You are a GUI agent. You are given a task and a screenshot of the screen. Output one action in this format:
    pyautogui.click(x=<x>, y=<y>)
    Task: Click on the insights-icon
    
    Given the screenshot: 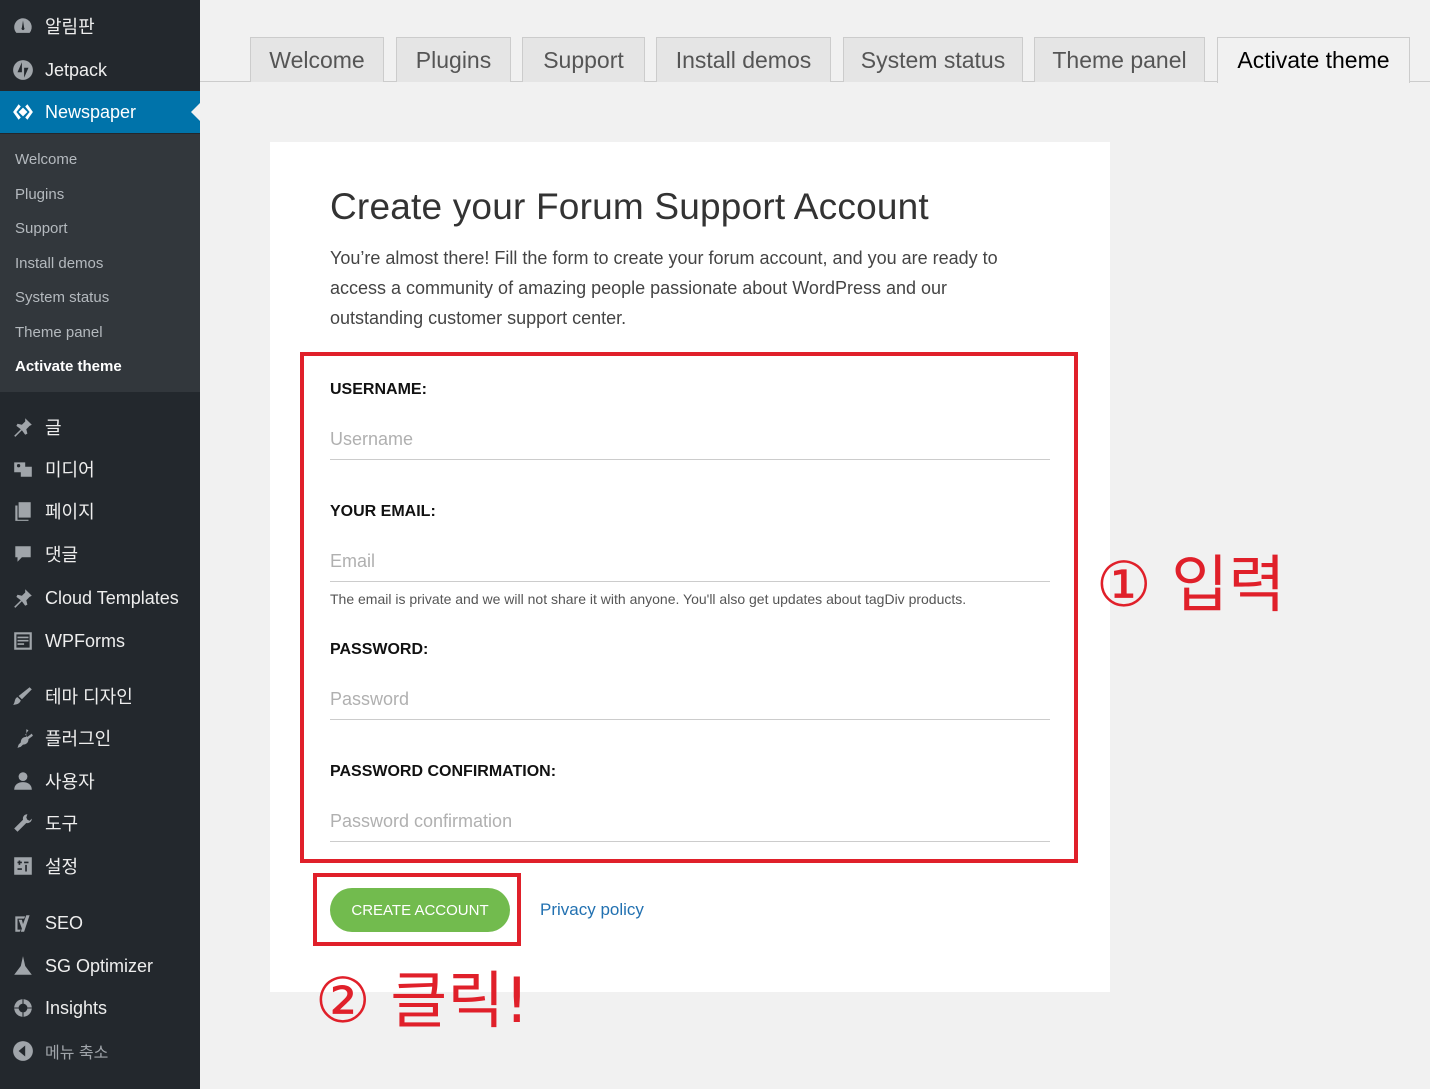 What is the action you would take?
    pyautogui.click(x=23, y=1008)
    